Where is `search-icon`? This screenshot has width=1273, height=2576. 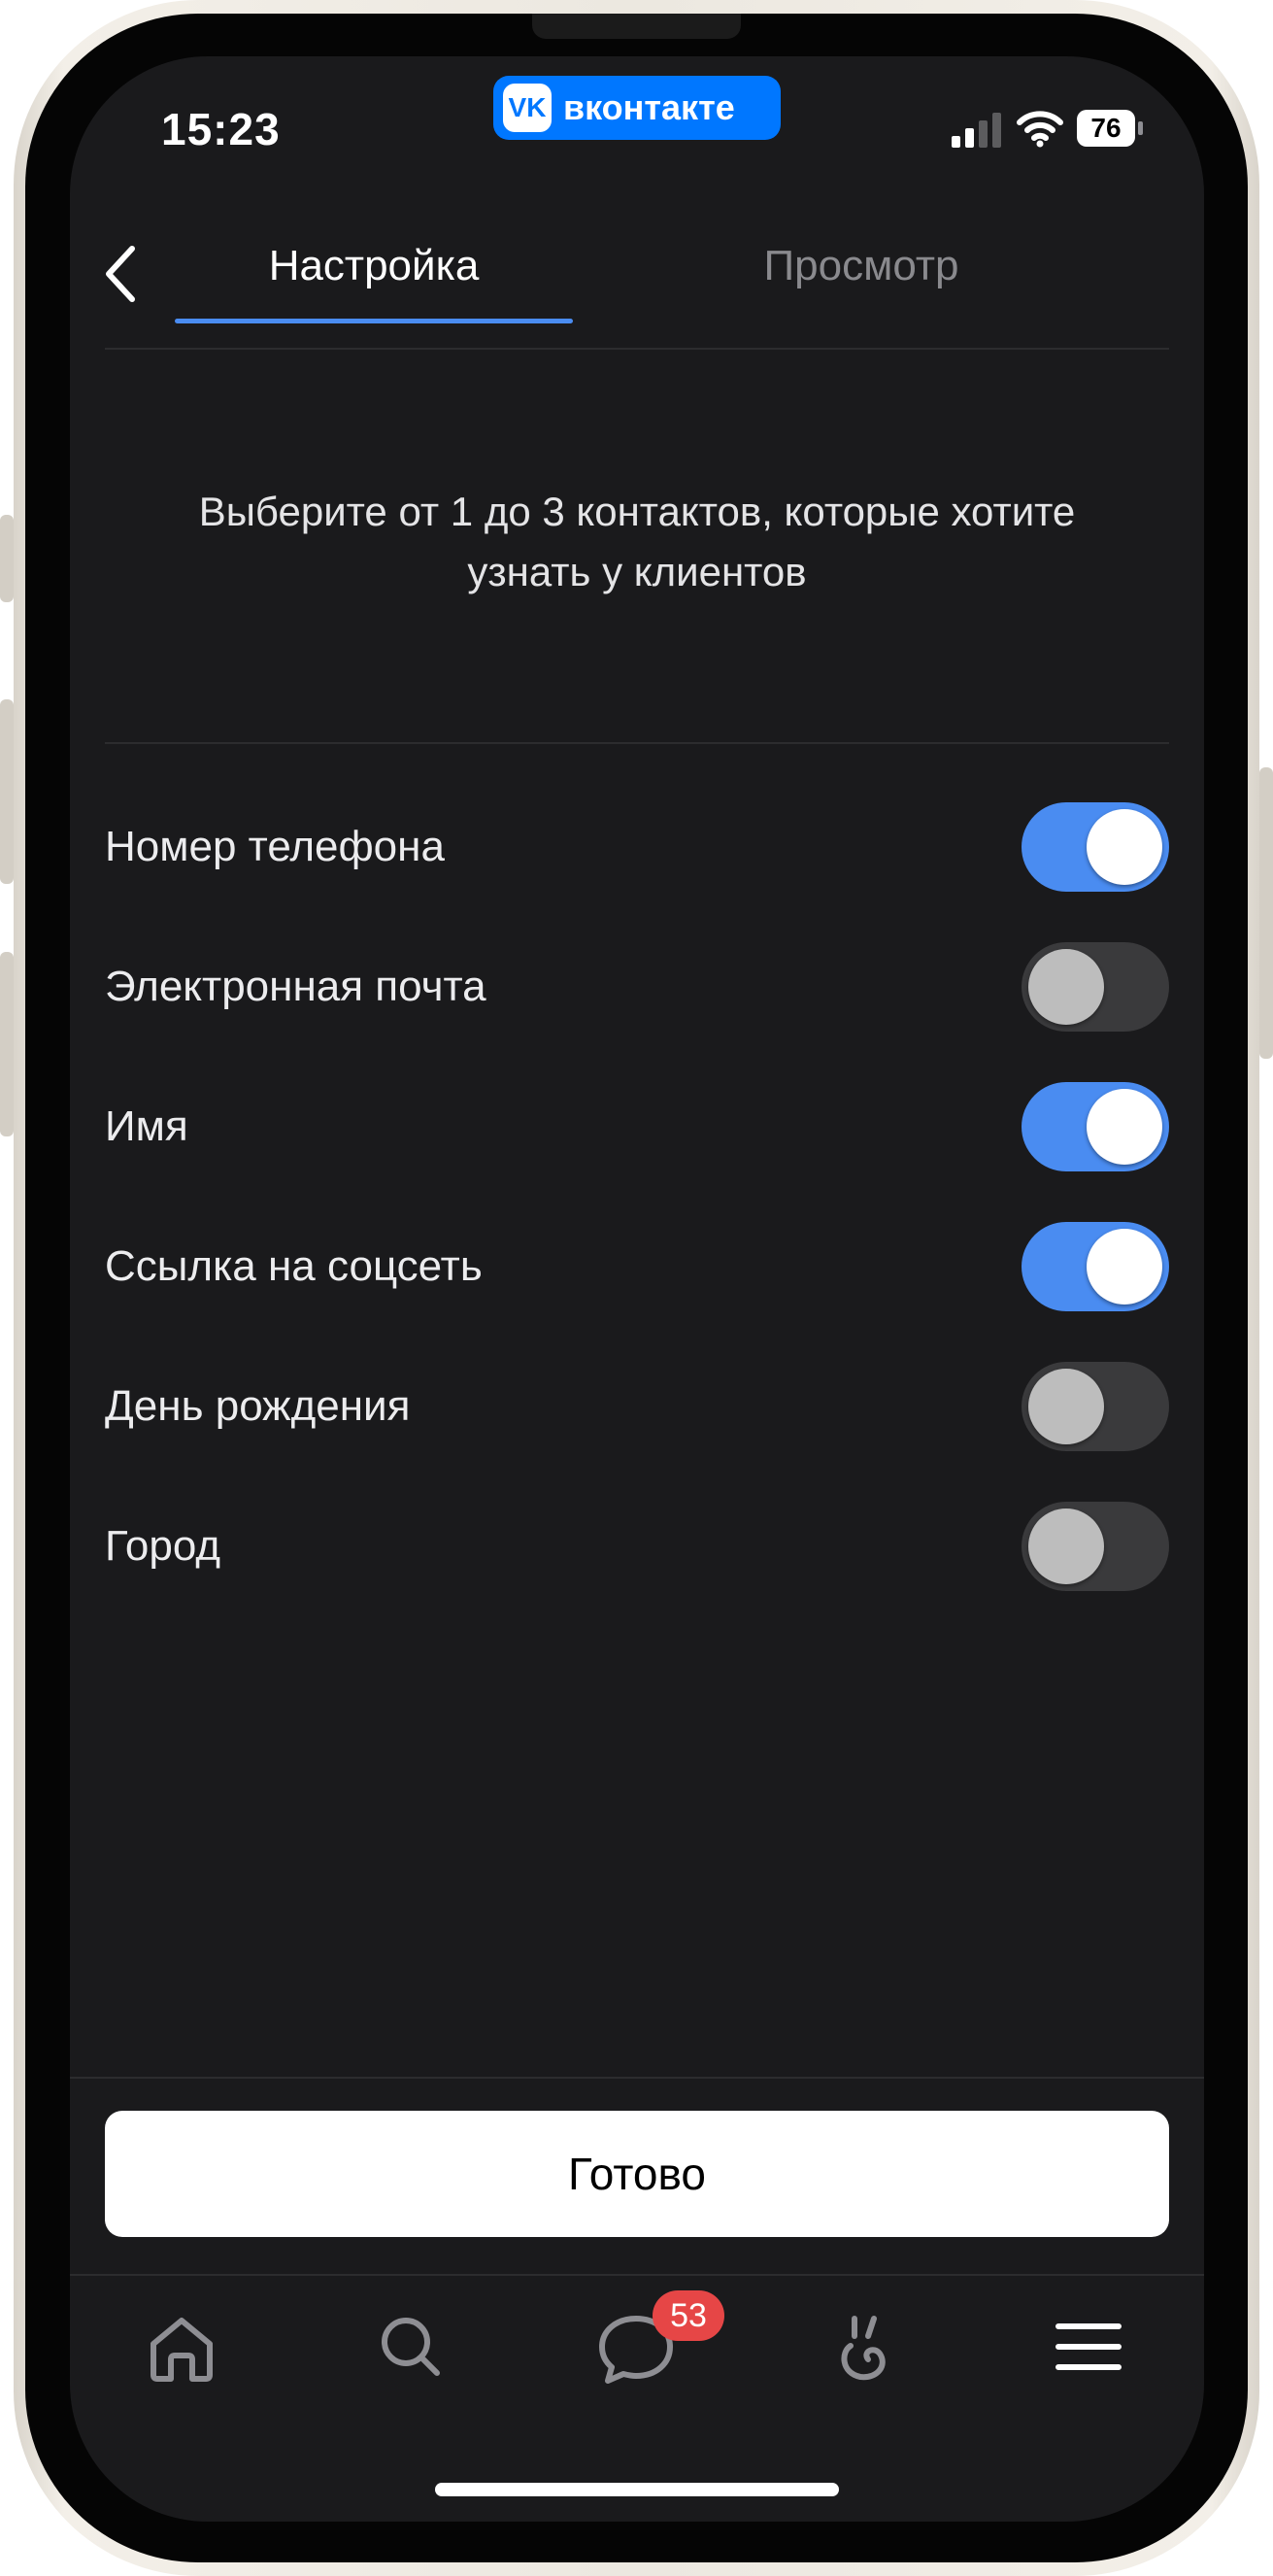
search-icon is located at coordinates (410, 2346).